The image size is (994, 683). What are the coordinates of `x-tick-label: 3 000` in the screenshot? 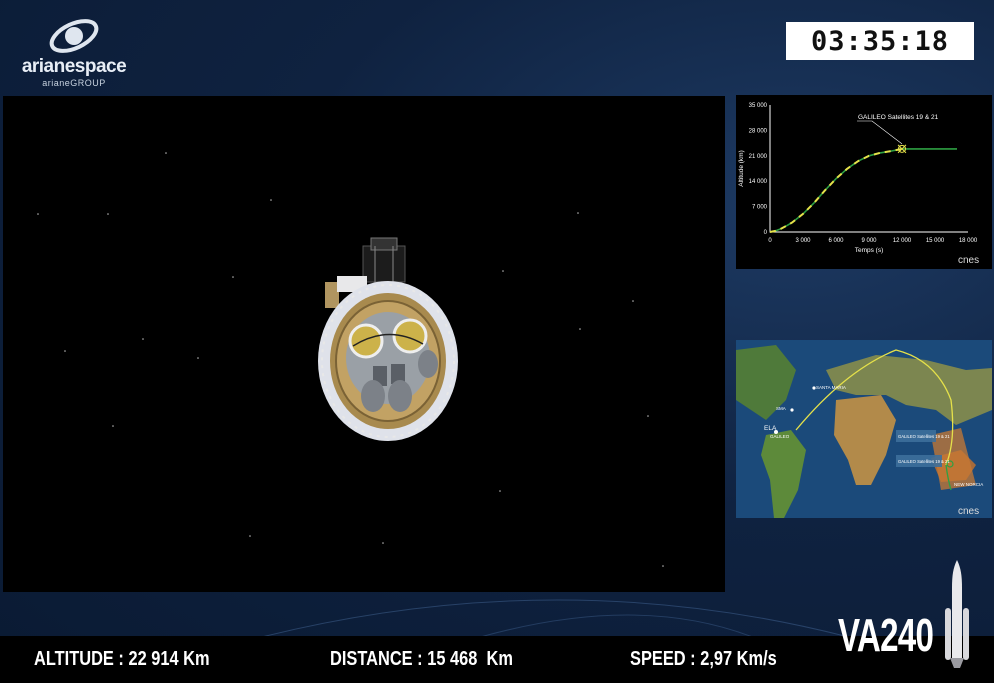 It's located at (803, 241).